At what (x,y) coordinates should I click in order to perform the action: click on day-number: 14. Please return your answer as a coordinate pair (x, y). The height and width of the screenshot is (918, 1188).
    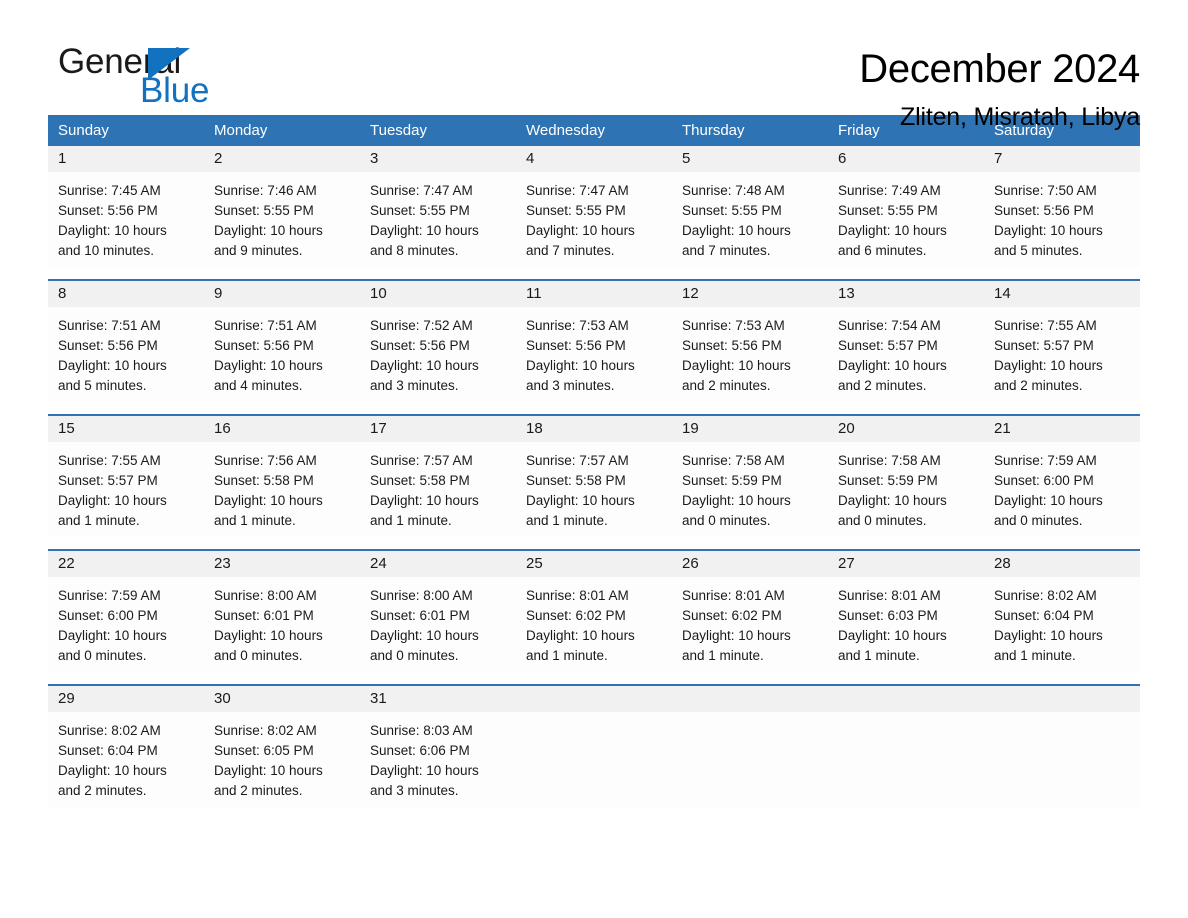
    Looking at the image, I should click on (1062, 294).